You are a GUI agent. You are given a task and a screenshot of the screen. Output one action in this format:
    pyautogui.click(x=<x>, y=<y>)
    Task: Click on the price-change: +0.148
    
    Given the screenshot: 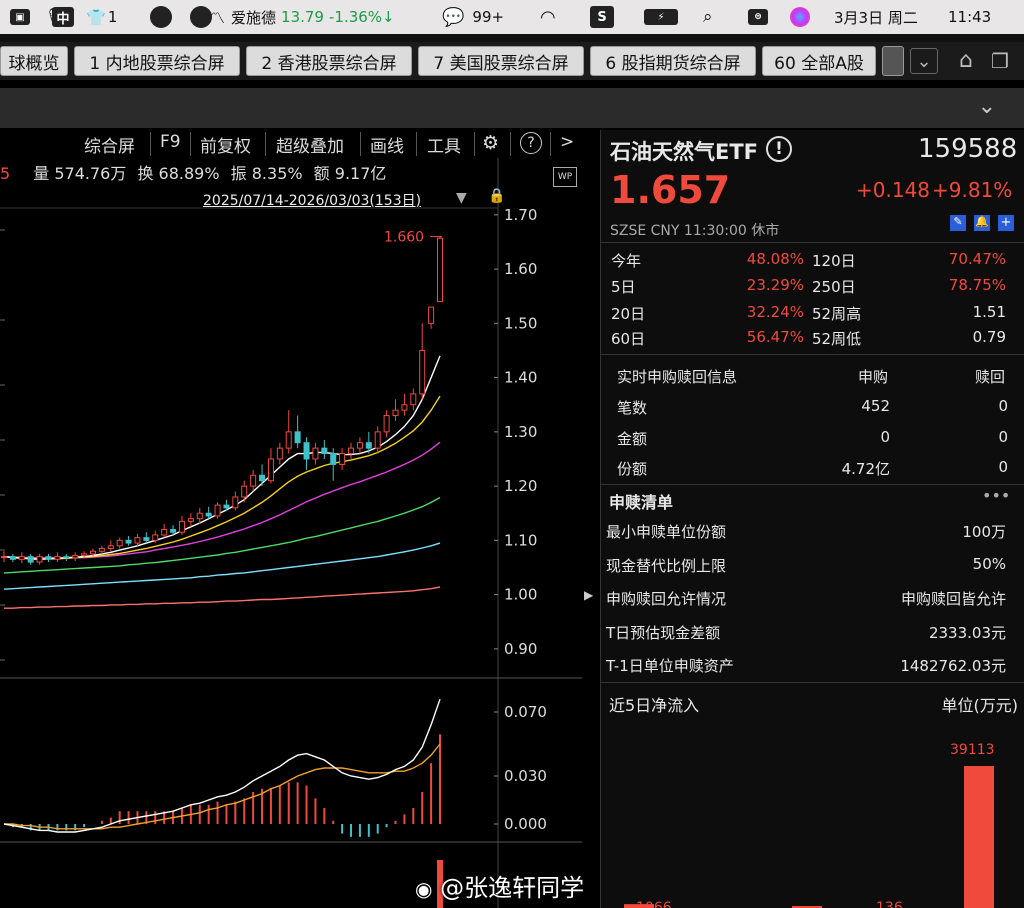 What is the action you would take?
    pyautogui.click(x=893, y=190)
    